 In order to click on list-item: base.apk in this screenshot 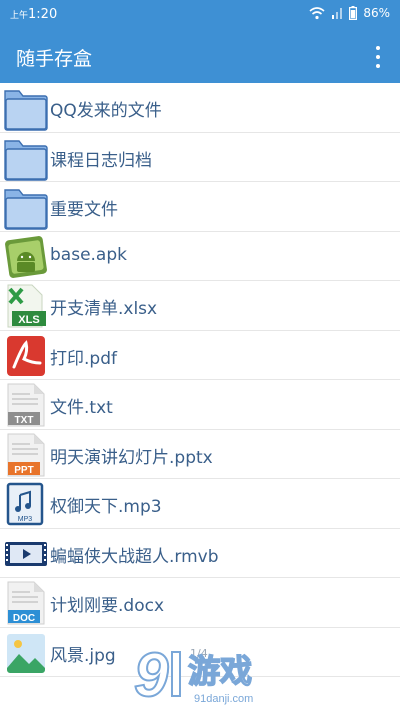, I will do `click(200, 256)`.